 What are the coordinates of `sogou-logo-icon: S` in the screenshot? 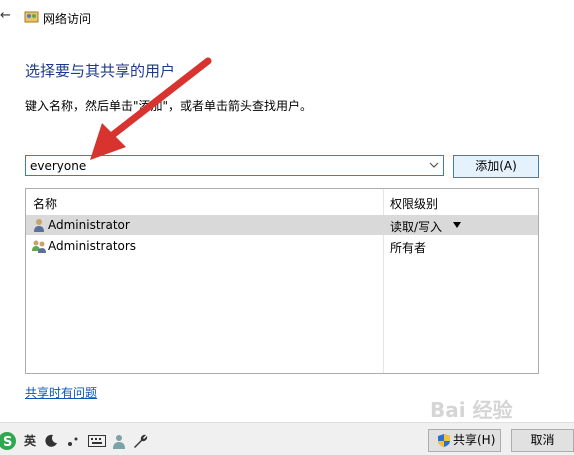 It's located at (9, 441).